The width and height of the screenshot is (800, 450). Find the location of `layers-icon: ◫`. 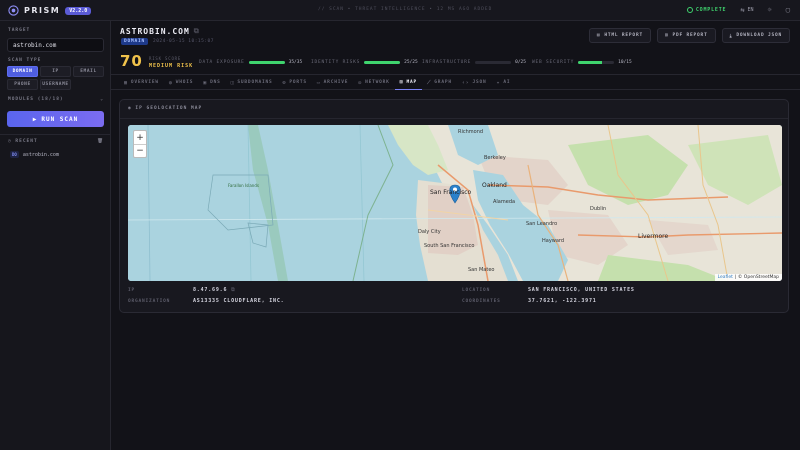

layers-icon: ◫ is located at coordinates (232, 82).